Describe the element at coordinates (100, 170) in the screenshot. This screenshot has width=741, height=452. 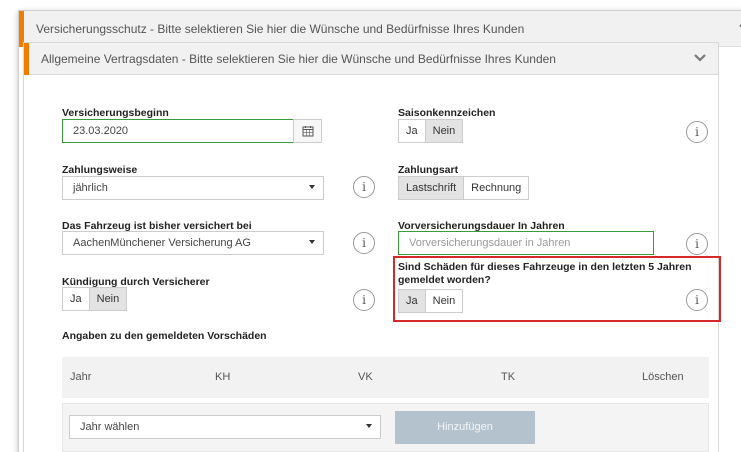
I see `zahlungsweise-label: Zahlungsweise` at that location.